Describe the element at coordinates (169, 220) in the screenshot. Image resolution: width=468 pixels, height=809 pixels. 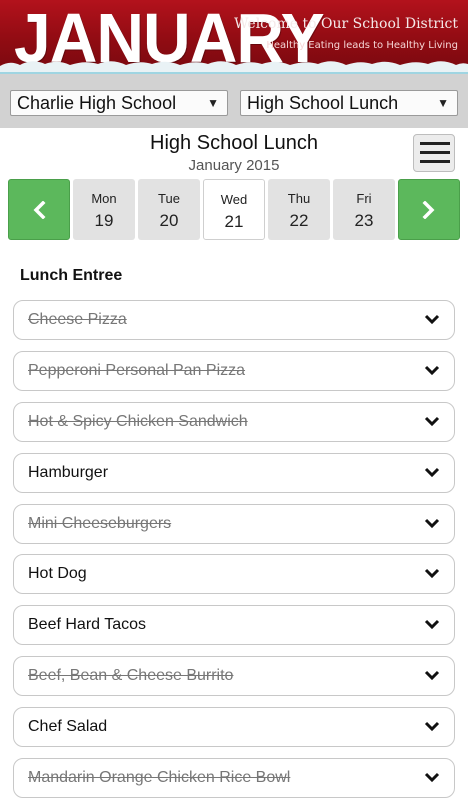
I see `day-number: 20` at that location.